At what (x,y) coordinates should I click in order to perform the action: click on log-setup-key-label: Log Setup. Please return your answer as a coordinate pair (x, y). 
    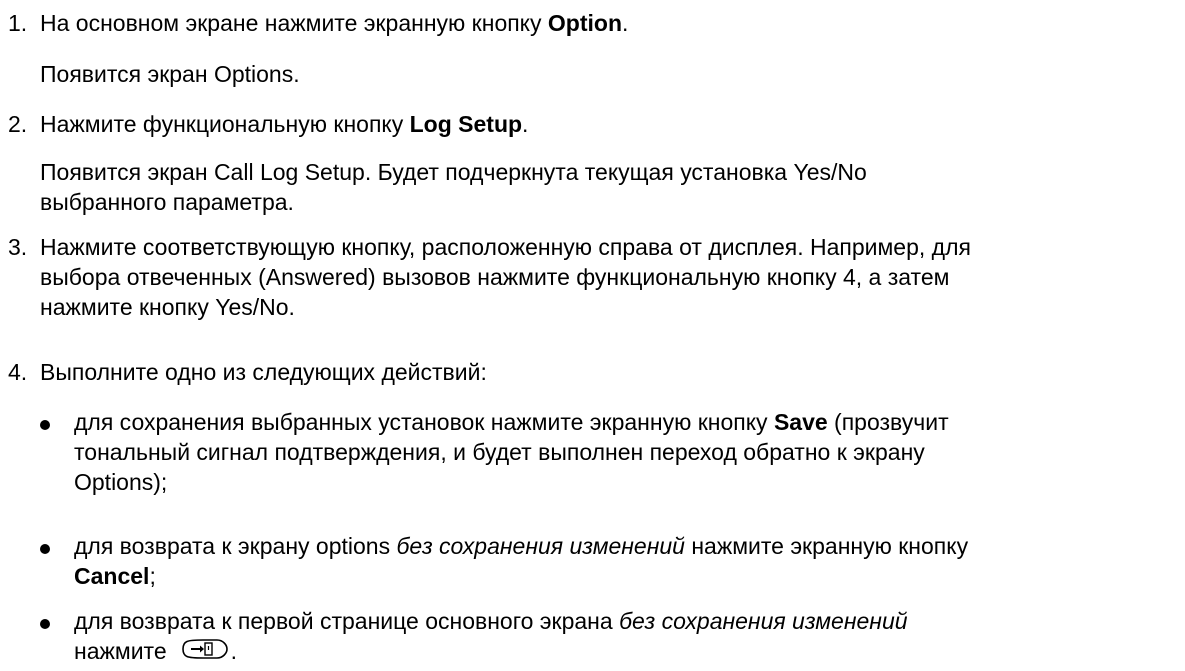
    Looking at the image, I should click on (466, 124).